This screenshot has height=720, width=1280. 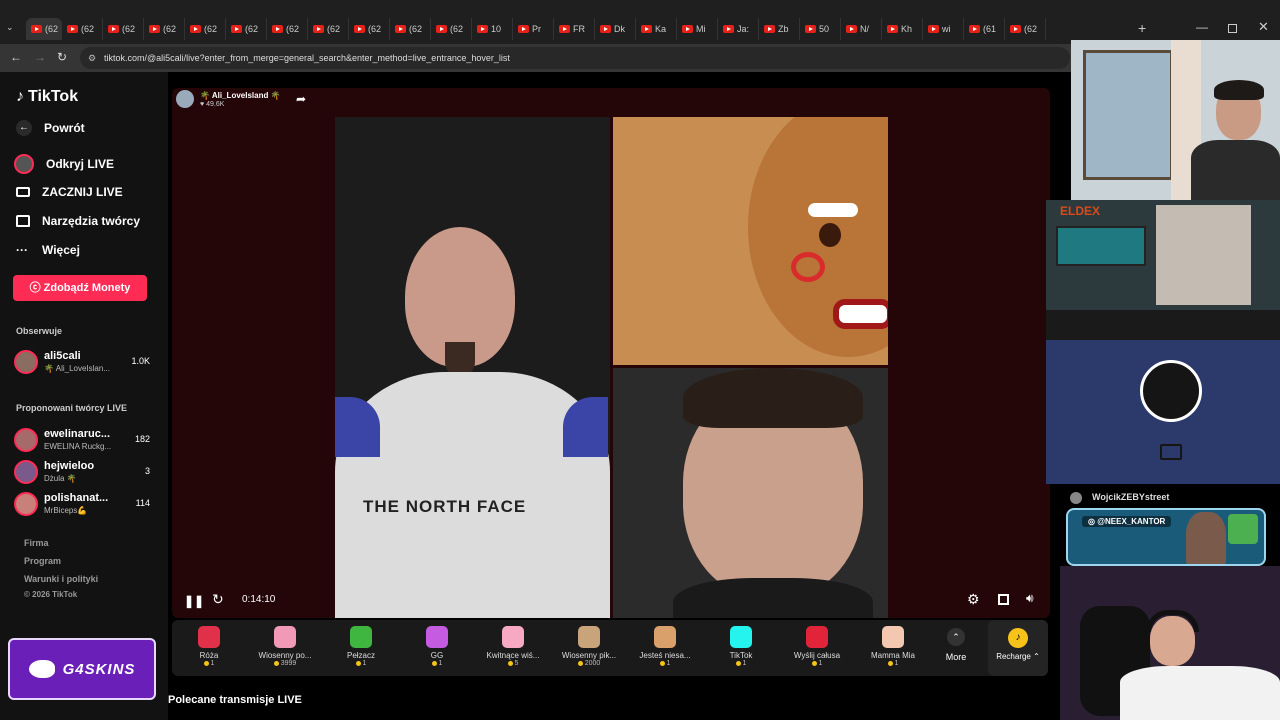 I want to click on nav-creator-tools: Narzędzia twórcy, so click(x=78, y=221).